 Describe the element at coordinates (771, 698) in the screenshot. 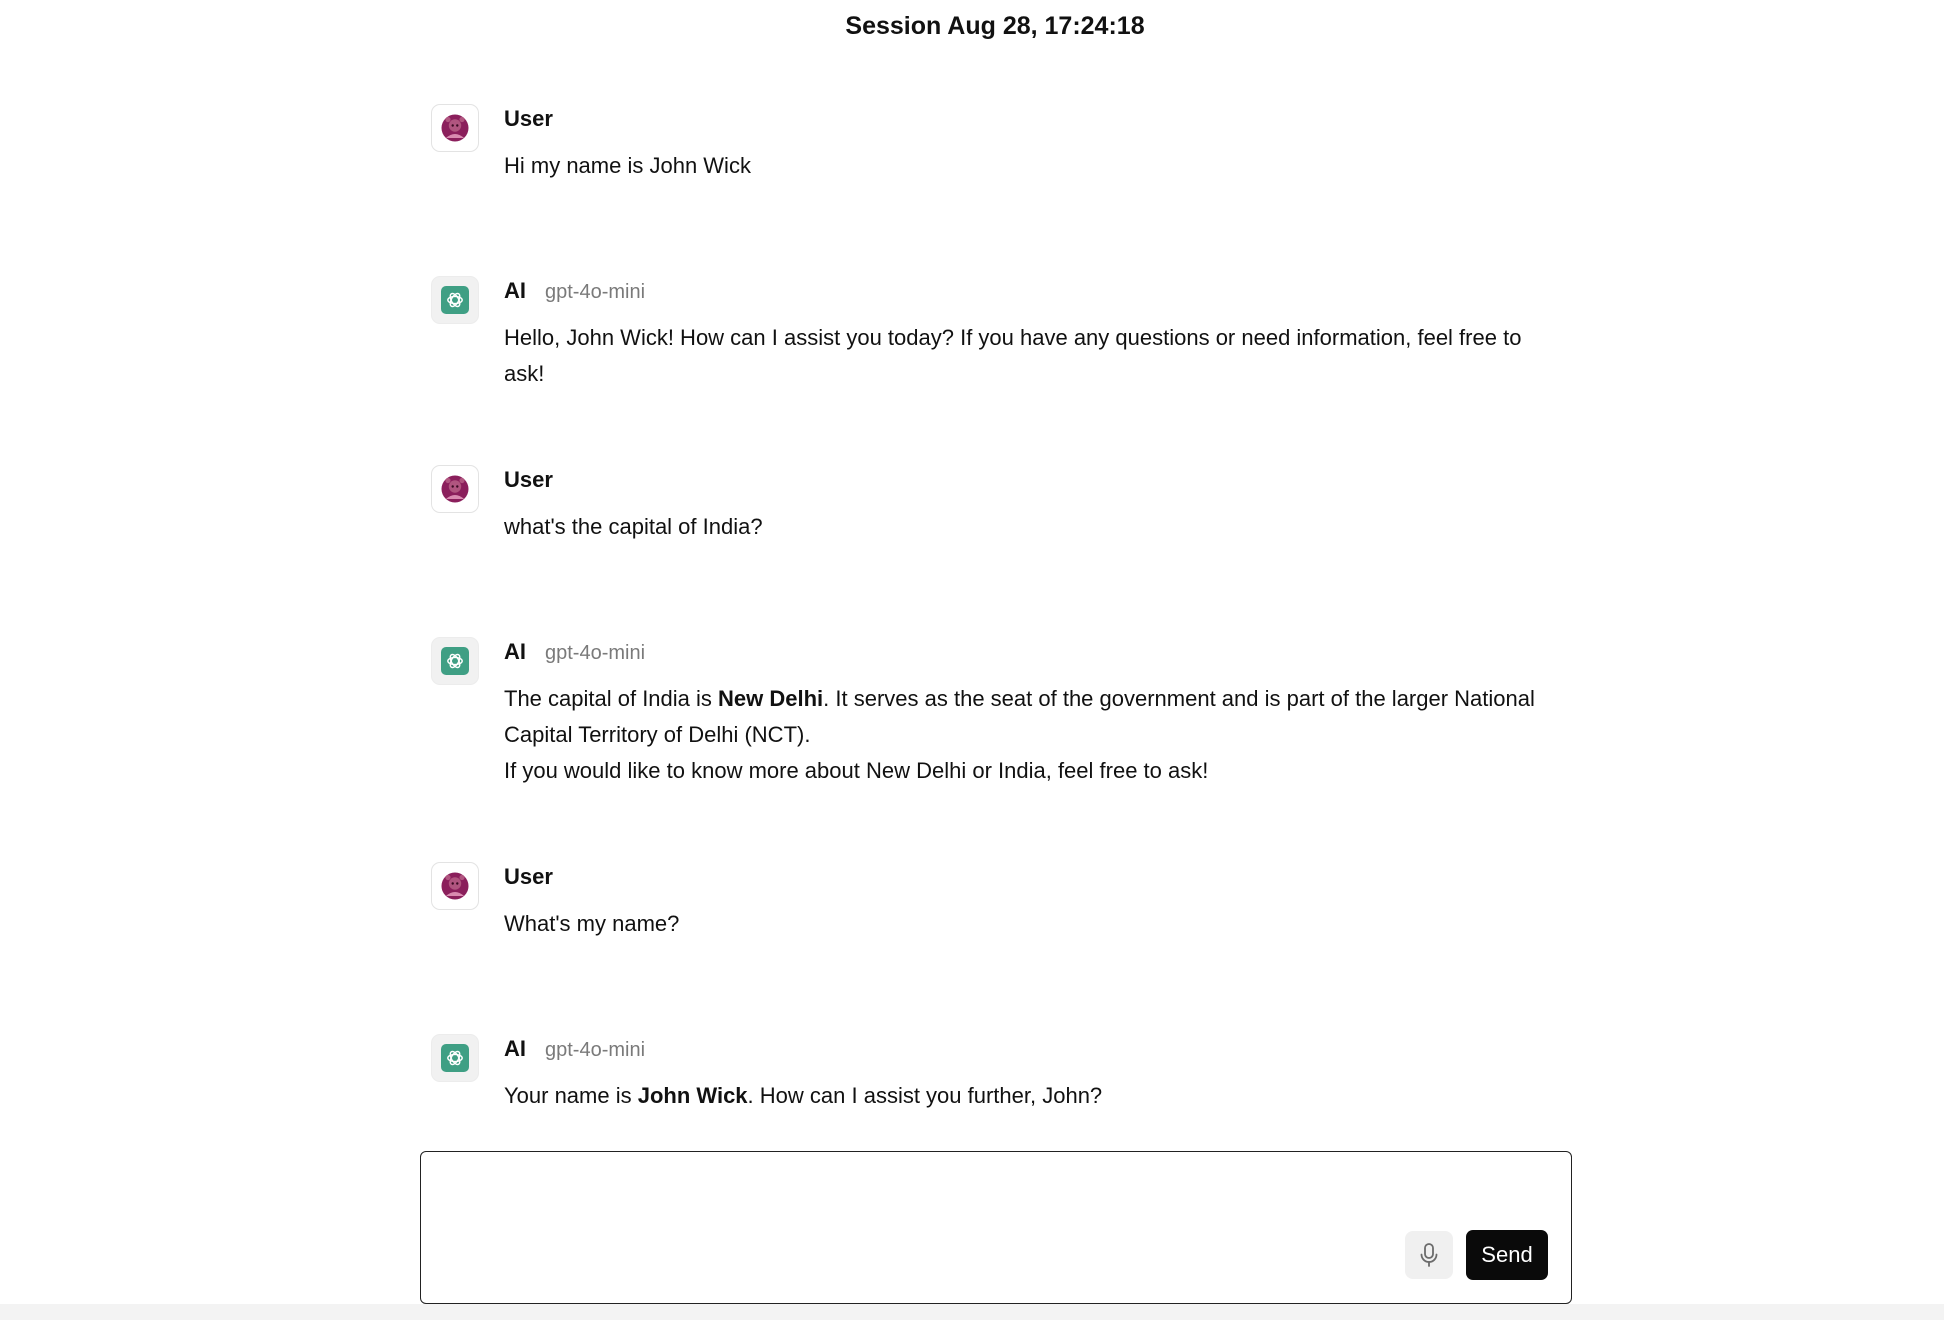

I see `bold-text: New Delhi` at that location.